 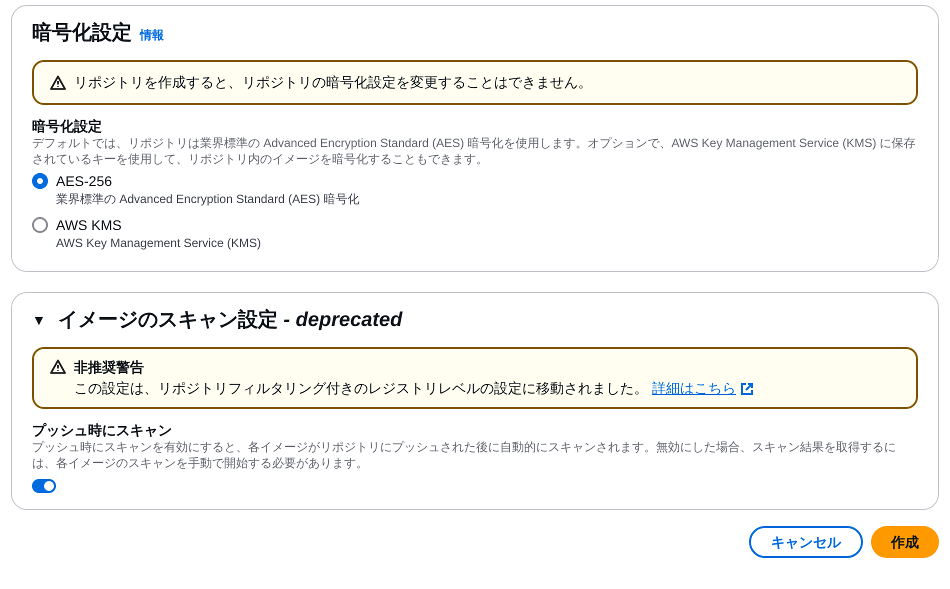 I want to click on field-label: プッシュ時にスキャン, so click(x=102, y=430).